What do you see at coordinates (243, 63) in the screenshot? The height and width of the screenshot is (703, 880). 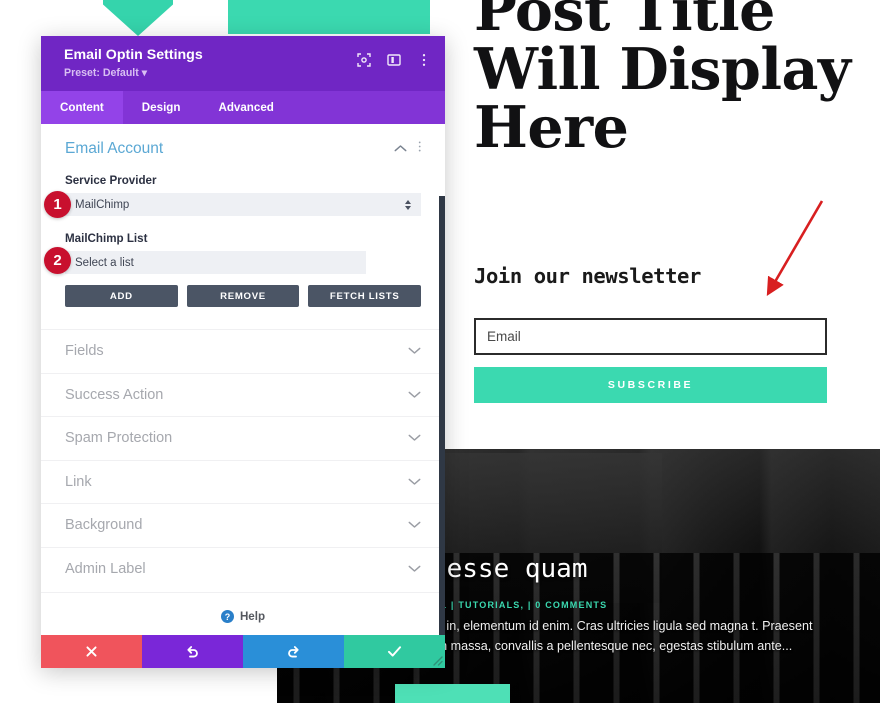 I see `modal-header: Email Optin Settings Preset: Default ▾` at bounding box center [243, 63].